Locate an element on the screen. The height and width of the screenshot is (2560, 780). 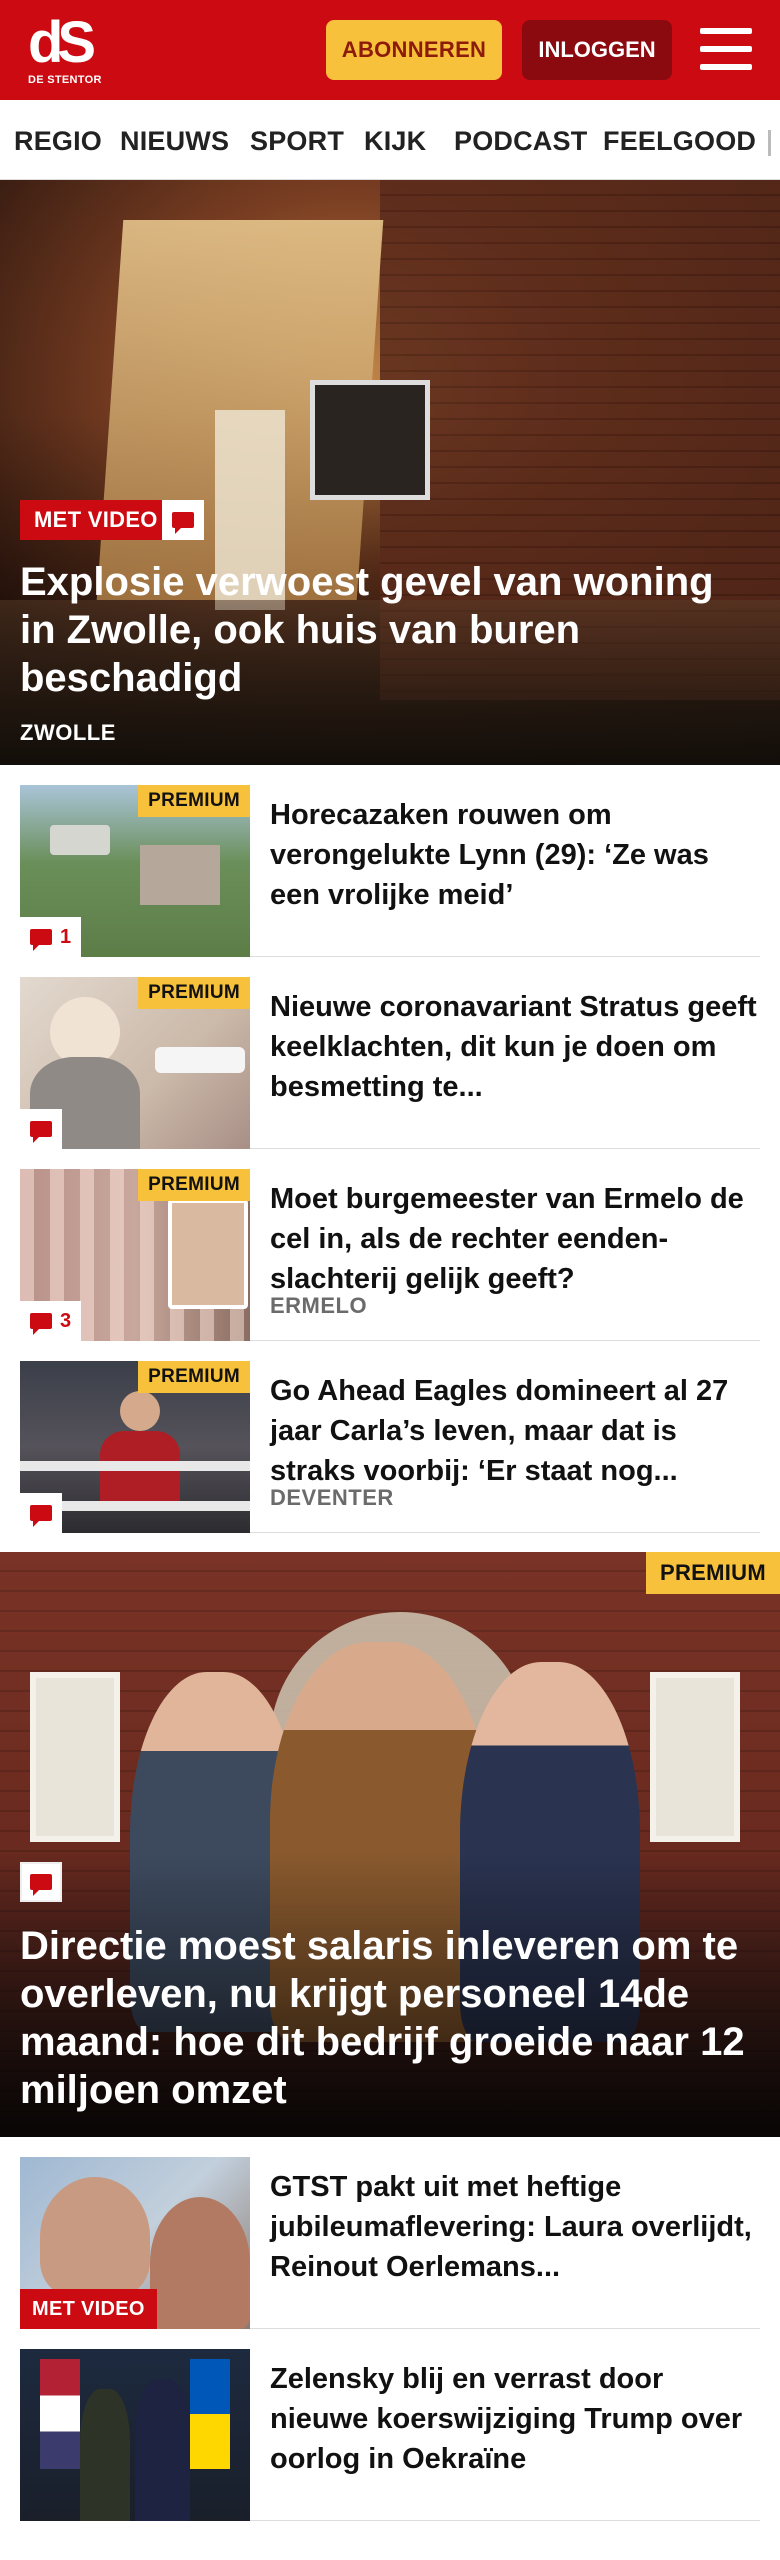
hamburger-menu-icon is located at coordinates (726, 49).